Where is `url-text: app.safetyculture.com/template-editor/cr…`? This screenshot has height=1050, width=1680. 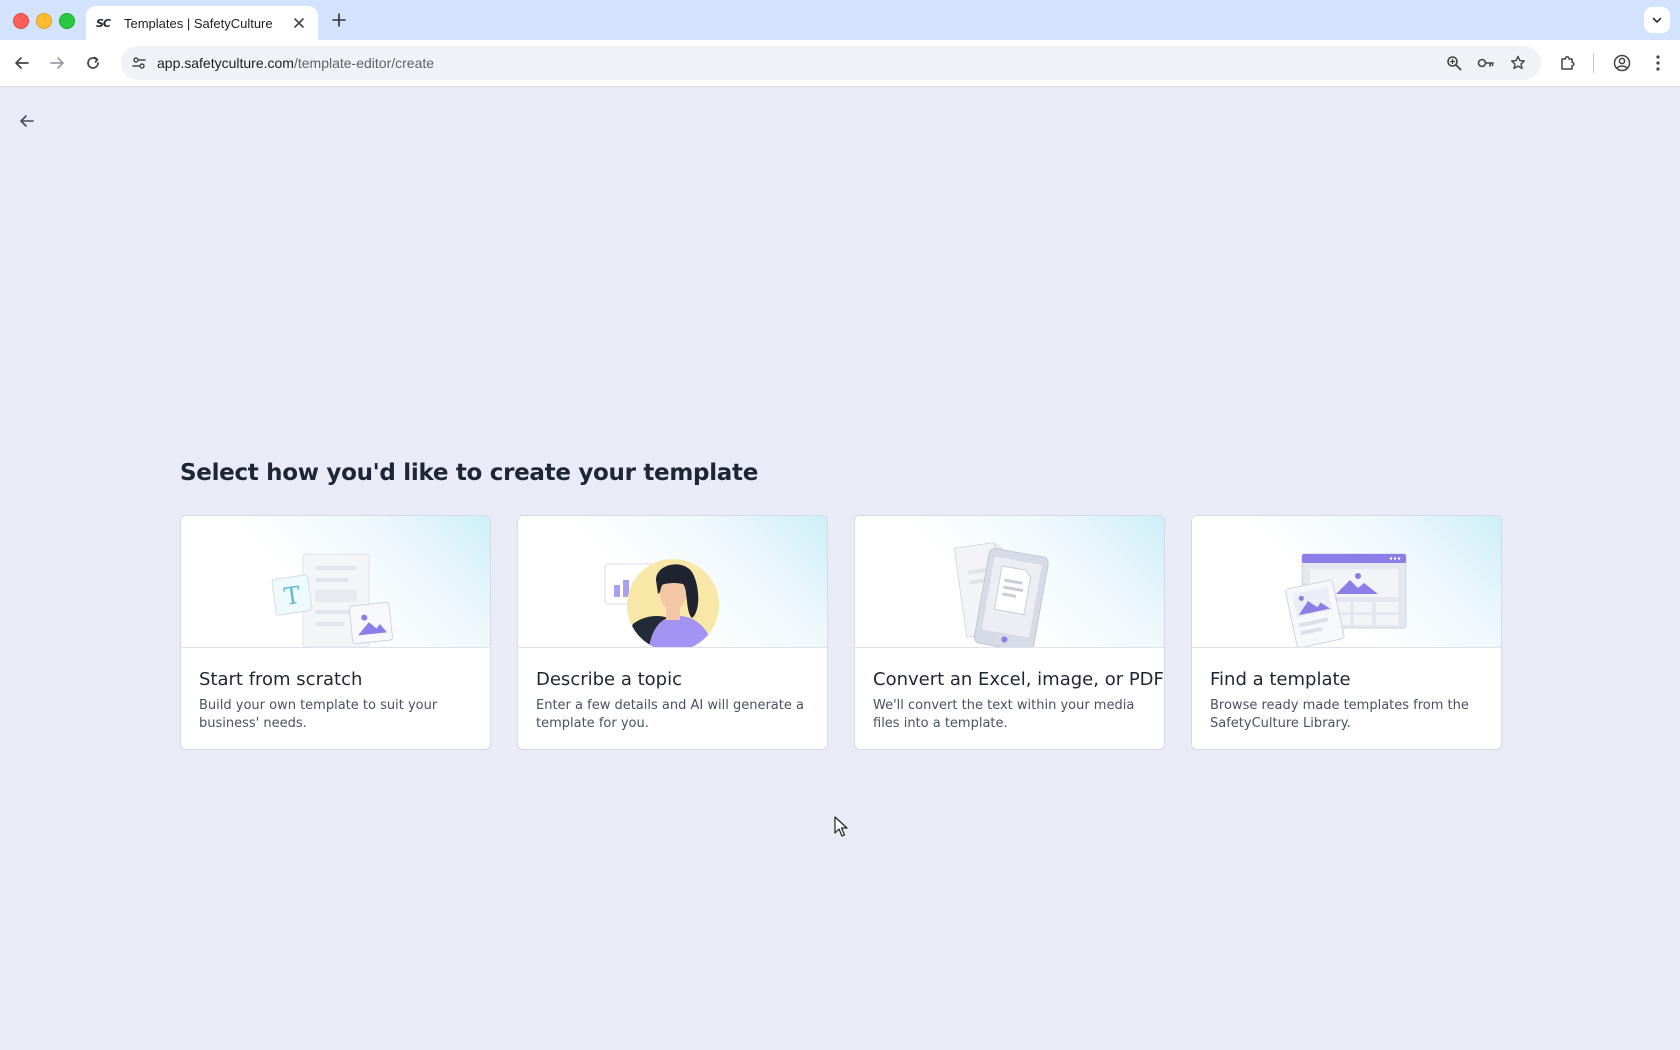 url-text: app.safetyculture.com/template-editor/cr… is located at coordinates (295, 63).